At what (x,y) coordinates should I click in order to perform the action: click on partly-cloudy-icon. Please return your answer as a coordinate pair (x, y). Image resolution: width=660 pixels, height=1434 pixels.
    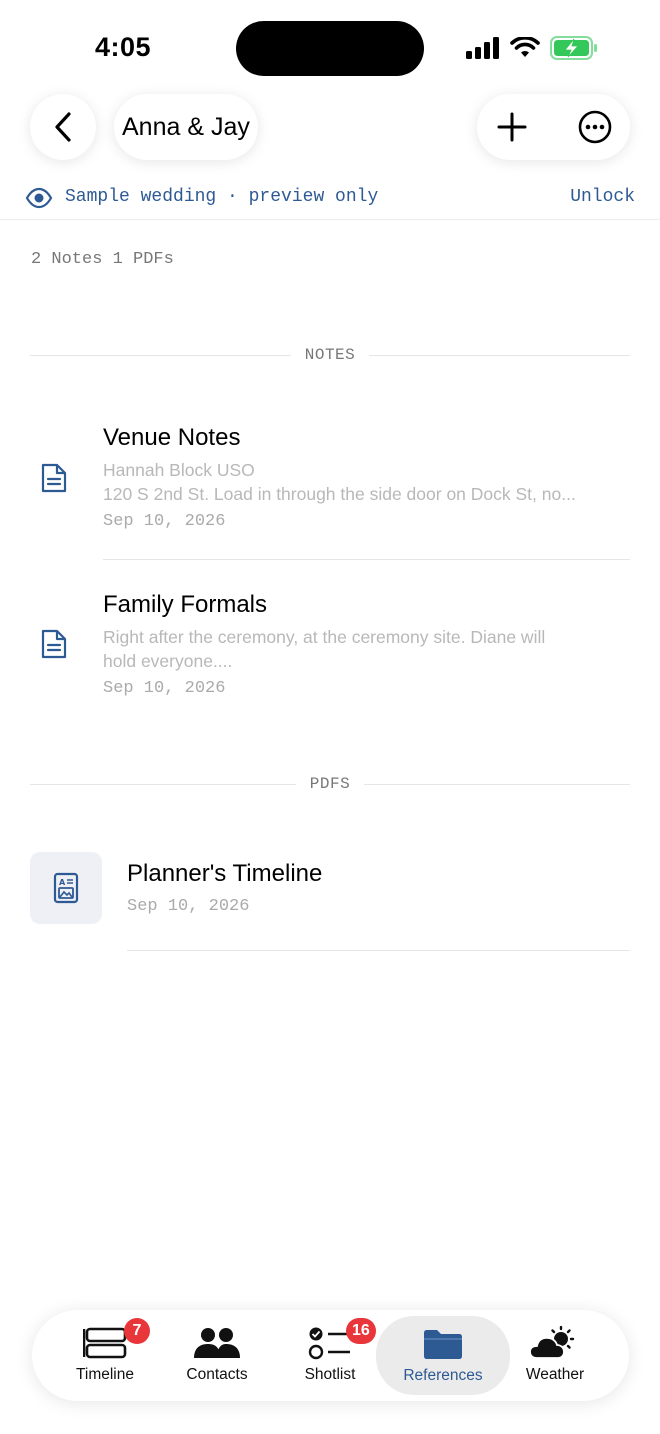
    Looking at the image, I should click on (552, 1342).